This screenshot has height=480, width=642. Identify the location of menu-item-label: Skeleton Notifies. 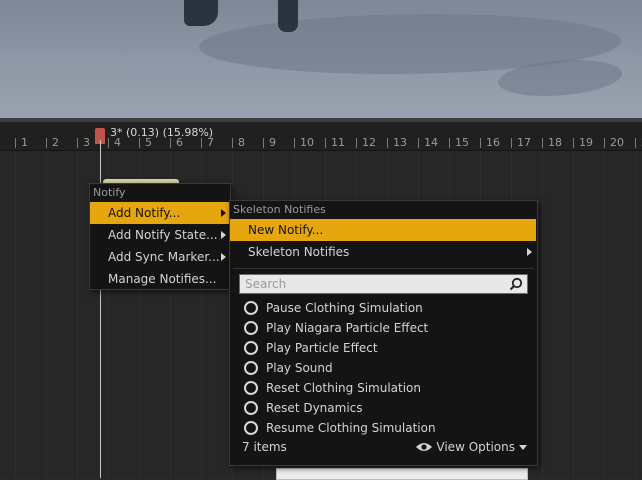
(299, 252).